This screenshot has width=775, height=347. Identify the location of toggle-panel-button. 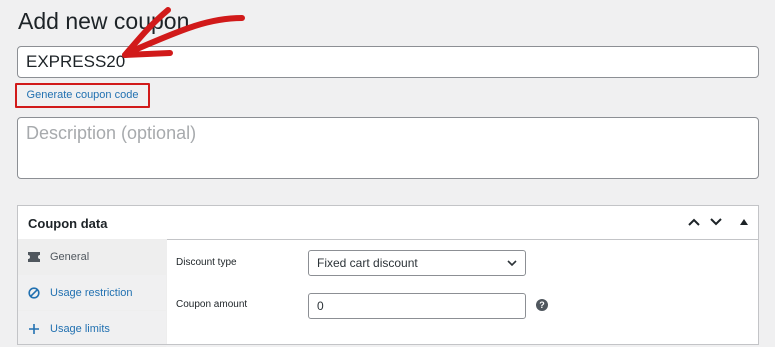
(744, 222).